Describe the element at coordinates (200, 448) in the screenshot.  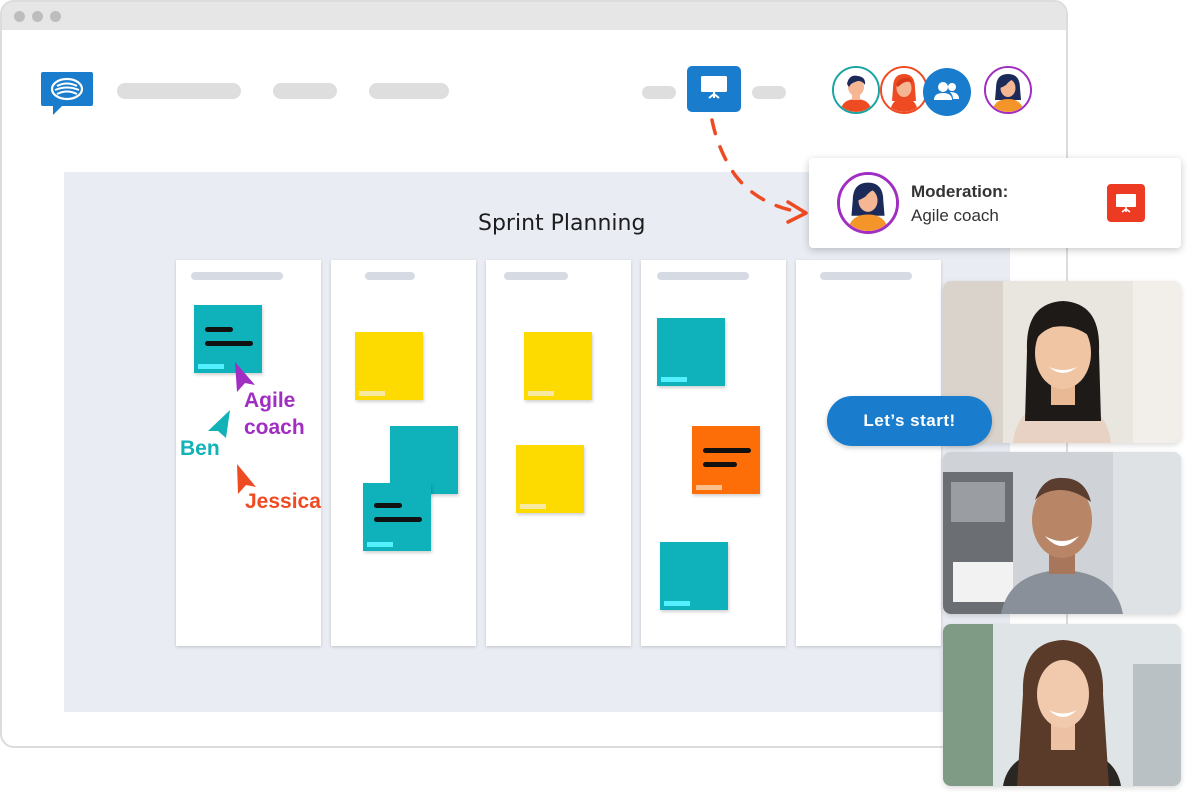
I see `ben-cursor-label: Ben` at that location.